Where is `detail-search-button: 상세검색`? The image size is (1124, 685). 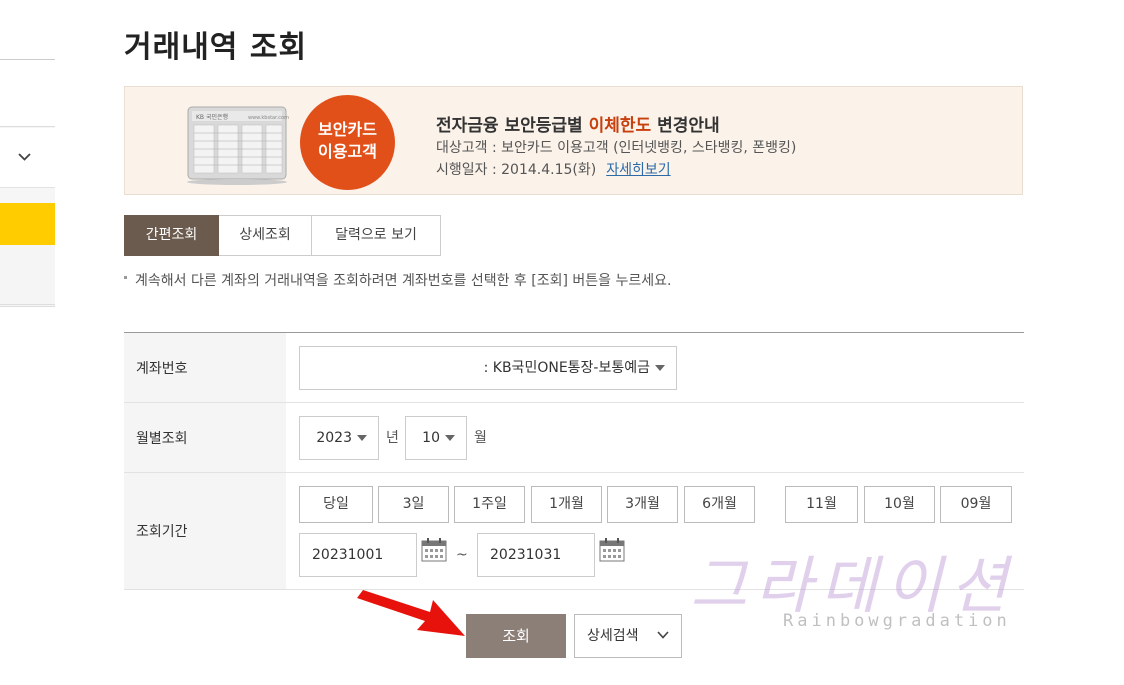
detail-search-button: 상세검색 is located at coordinates (628, 636).